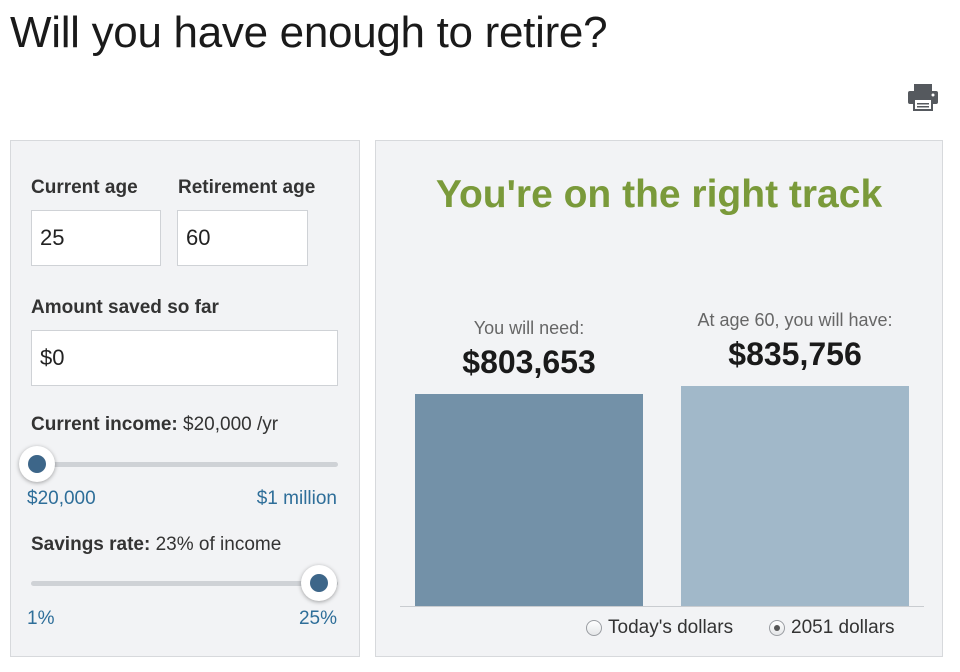 The image size is (960, 672). What do you see at coordinates (96, 238) in the screenshot?
I see `current-age-input` at bounding box center [96, 238].